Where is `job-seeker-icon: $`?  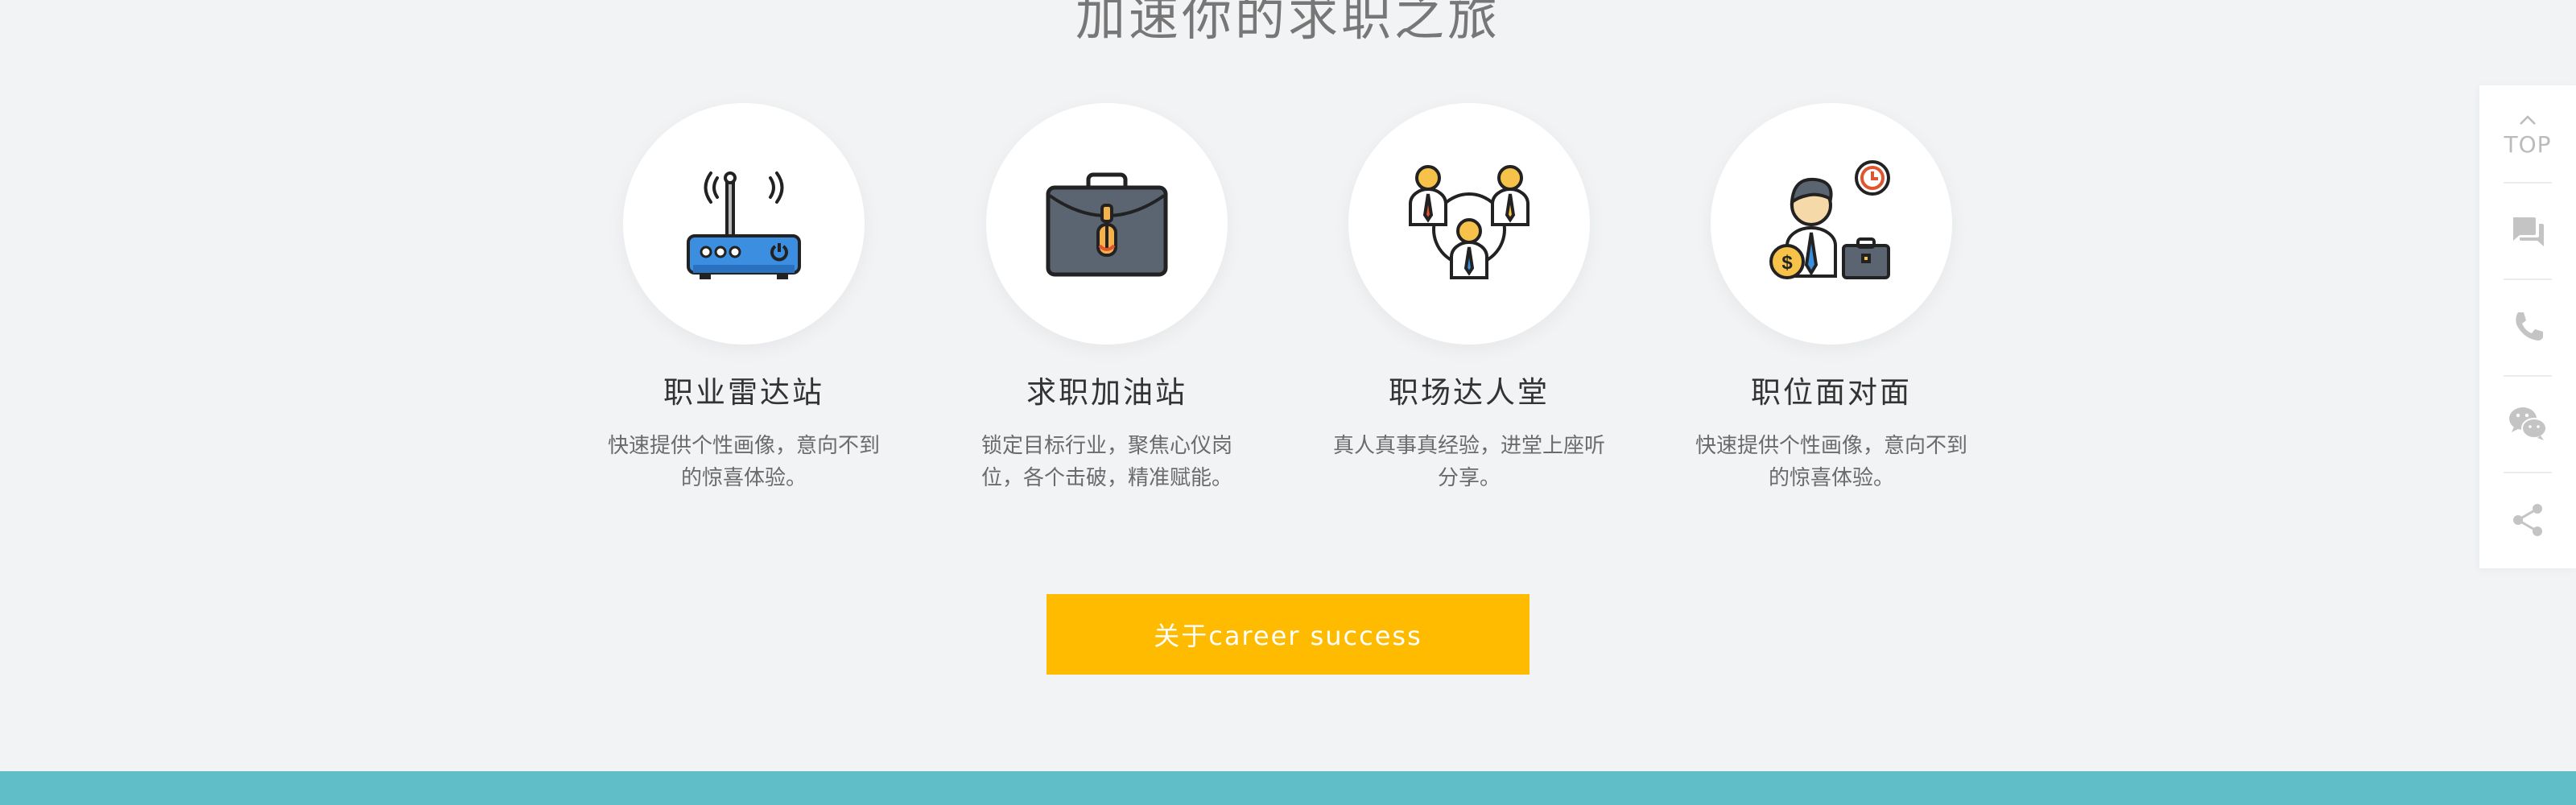 job-seeker-icon: $ is located at coordinates (1829, 219).